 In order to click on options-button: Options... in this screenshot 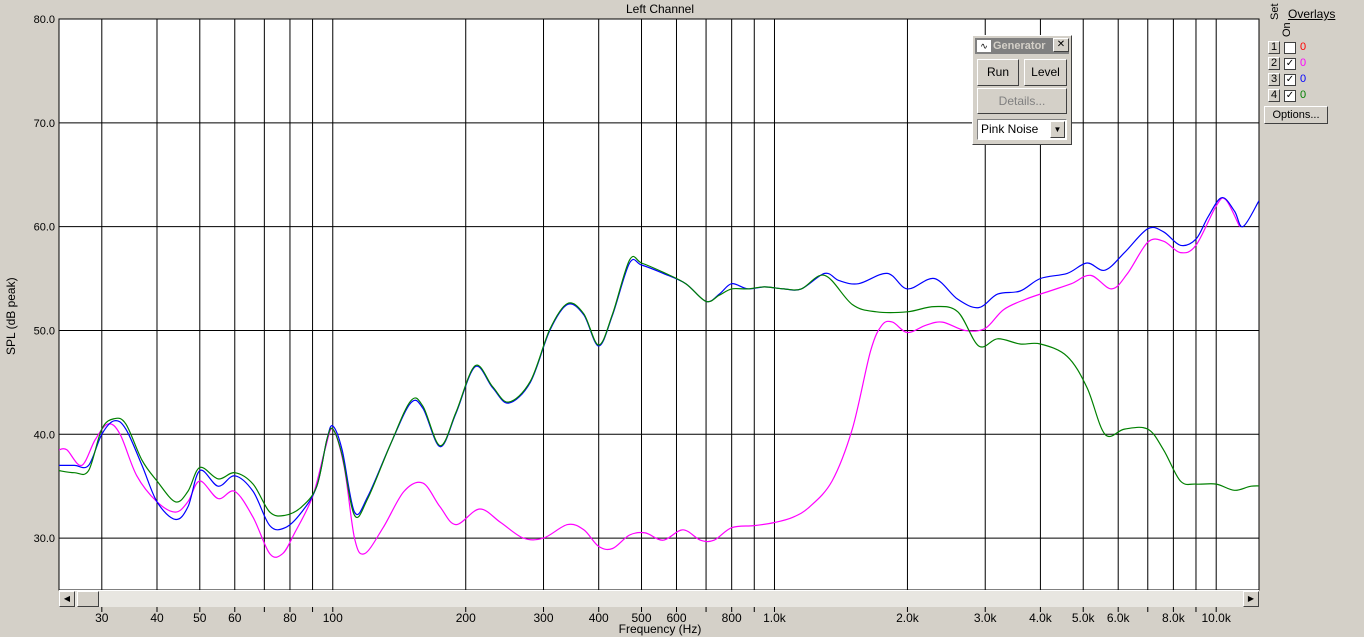, I will do `click(1296, 115)`.